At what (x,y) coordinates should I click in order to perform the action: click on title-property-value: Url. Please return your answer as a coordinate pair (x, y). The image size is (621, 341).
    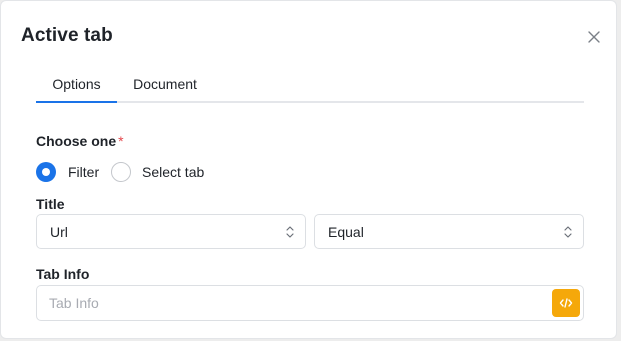
    Looking at the image, I should click on (59, 232).